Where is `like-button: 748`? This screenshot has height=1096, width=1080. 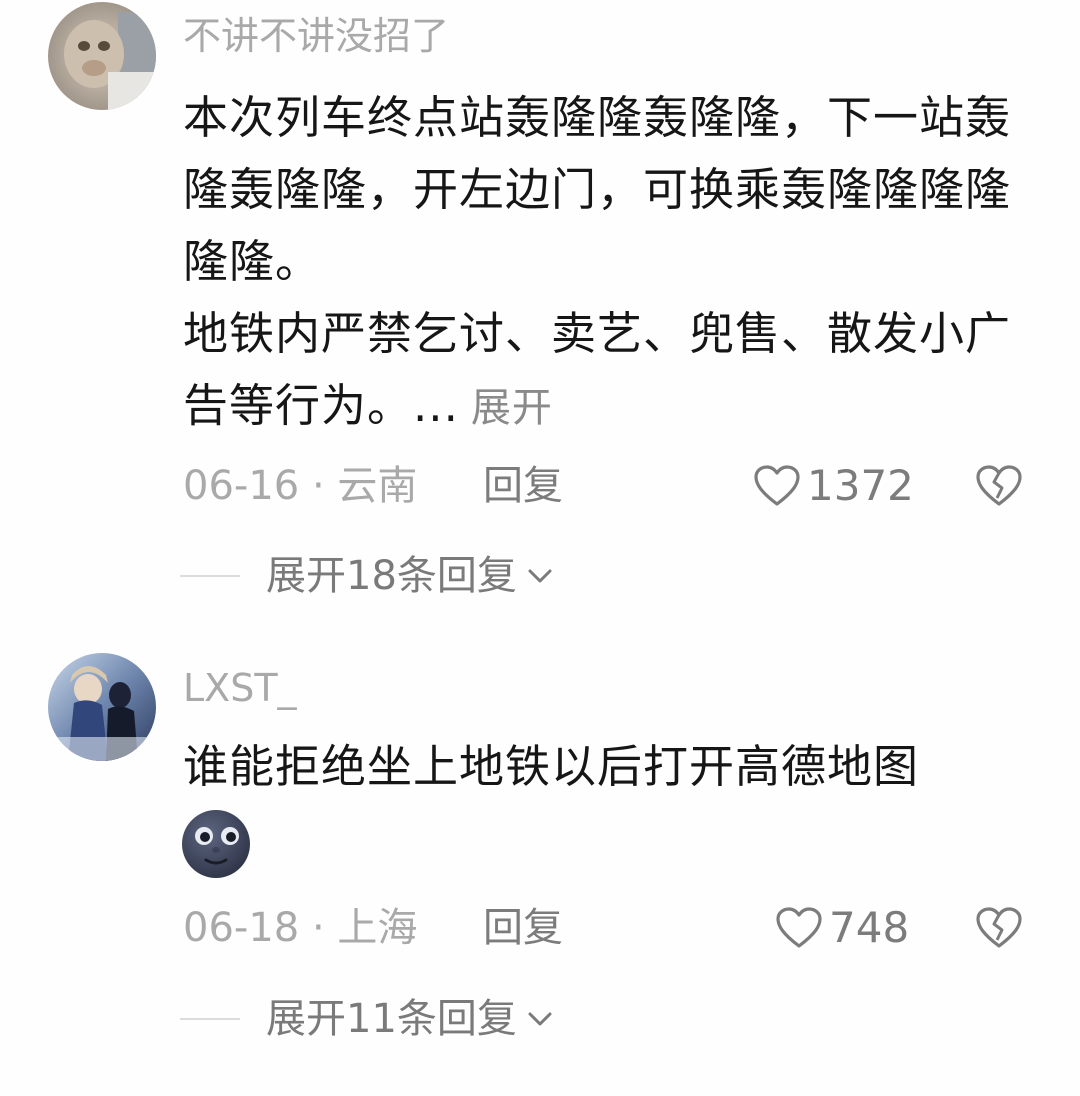 like-button: 748 is located at coordinates (842, 928).